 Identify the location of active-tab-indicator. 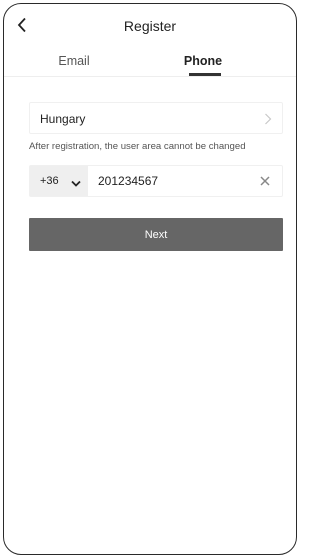
(205, 74).